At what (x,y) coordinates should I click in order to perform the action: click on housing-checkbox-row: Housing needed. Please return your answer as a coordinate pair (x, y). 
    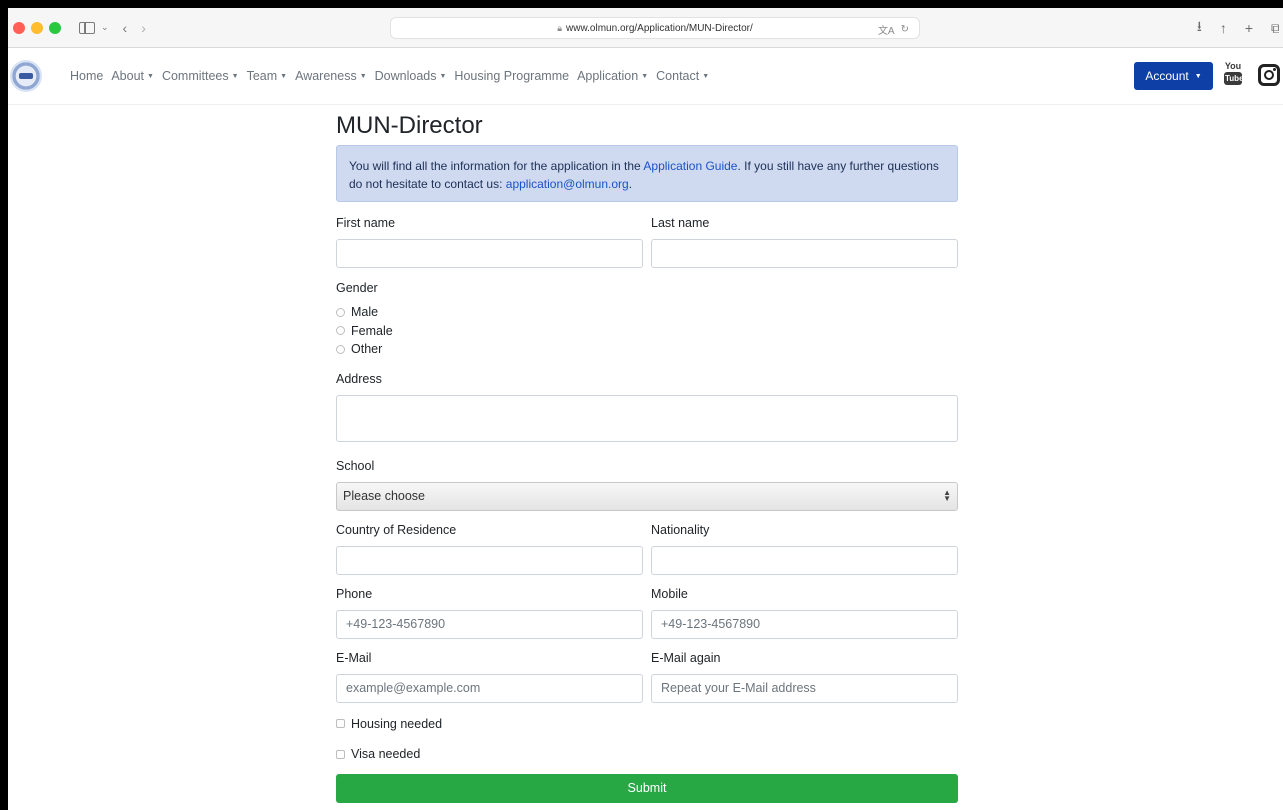
    Looking at the image, I should click on (647, 724).